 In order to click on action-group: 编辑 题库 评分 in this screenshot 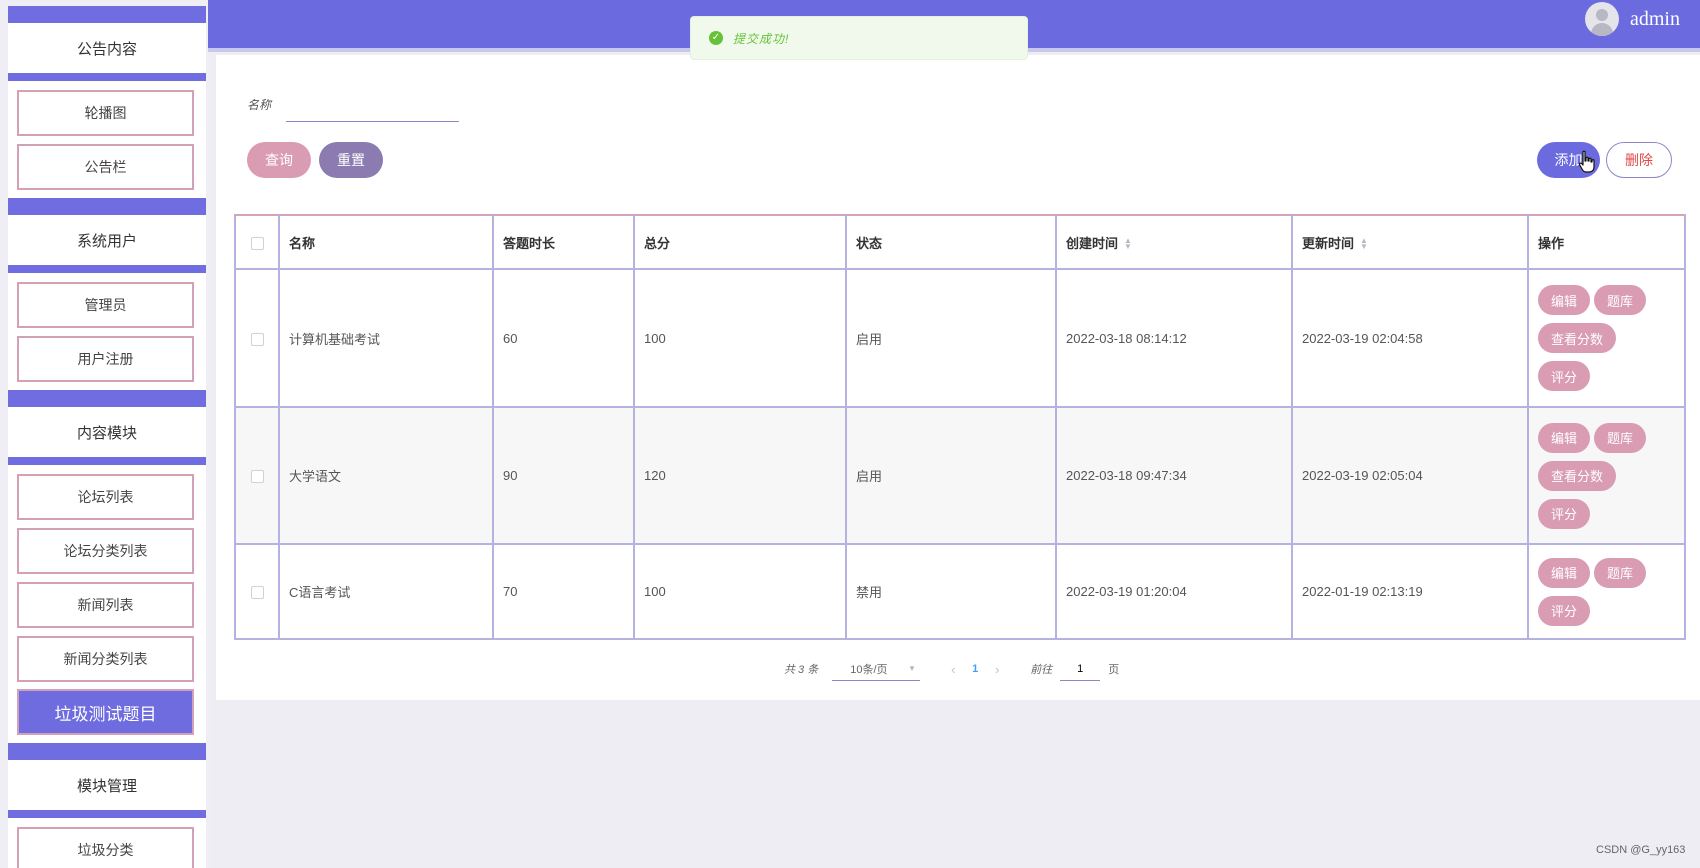, I will do `click(1598, 591)`.